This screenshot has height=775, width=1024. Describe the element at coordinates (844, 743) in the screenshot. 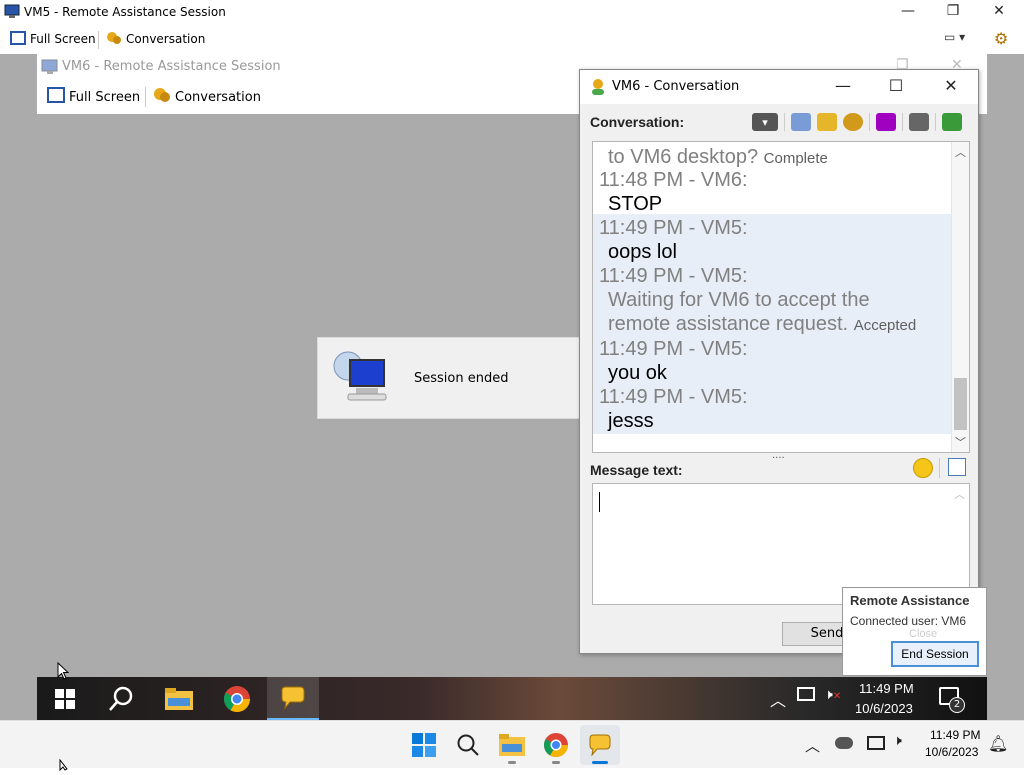

I see `onedrive-icon` at that location.